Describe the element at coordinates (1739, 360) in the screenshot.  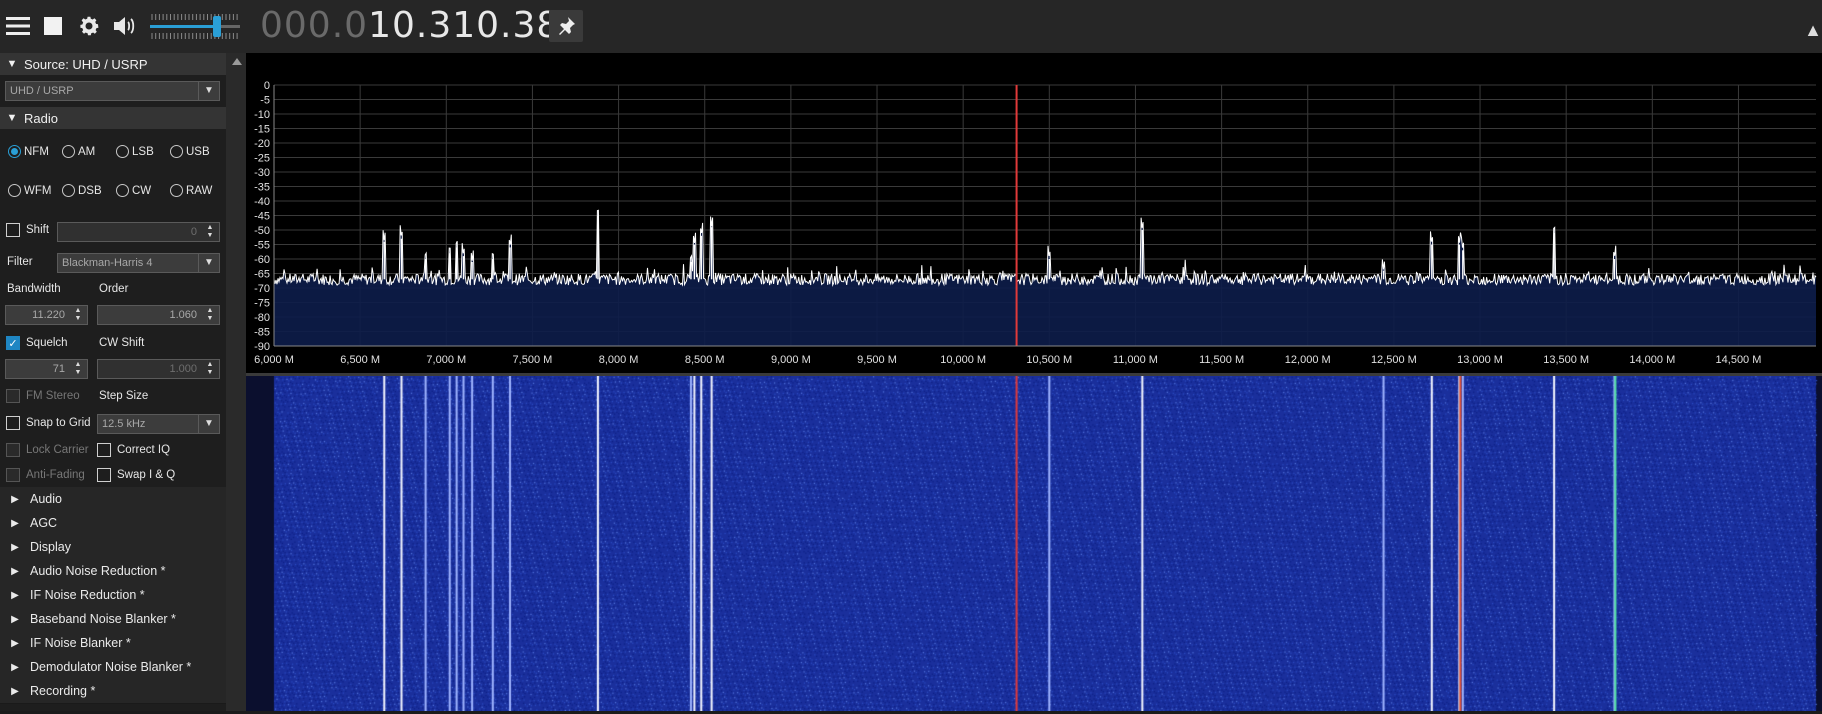
I see `x-tick-label: 14,500 M` at that location.